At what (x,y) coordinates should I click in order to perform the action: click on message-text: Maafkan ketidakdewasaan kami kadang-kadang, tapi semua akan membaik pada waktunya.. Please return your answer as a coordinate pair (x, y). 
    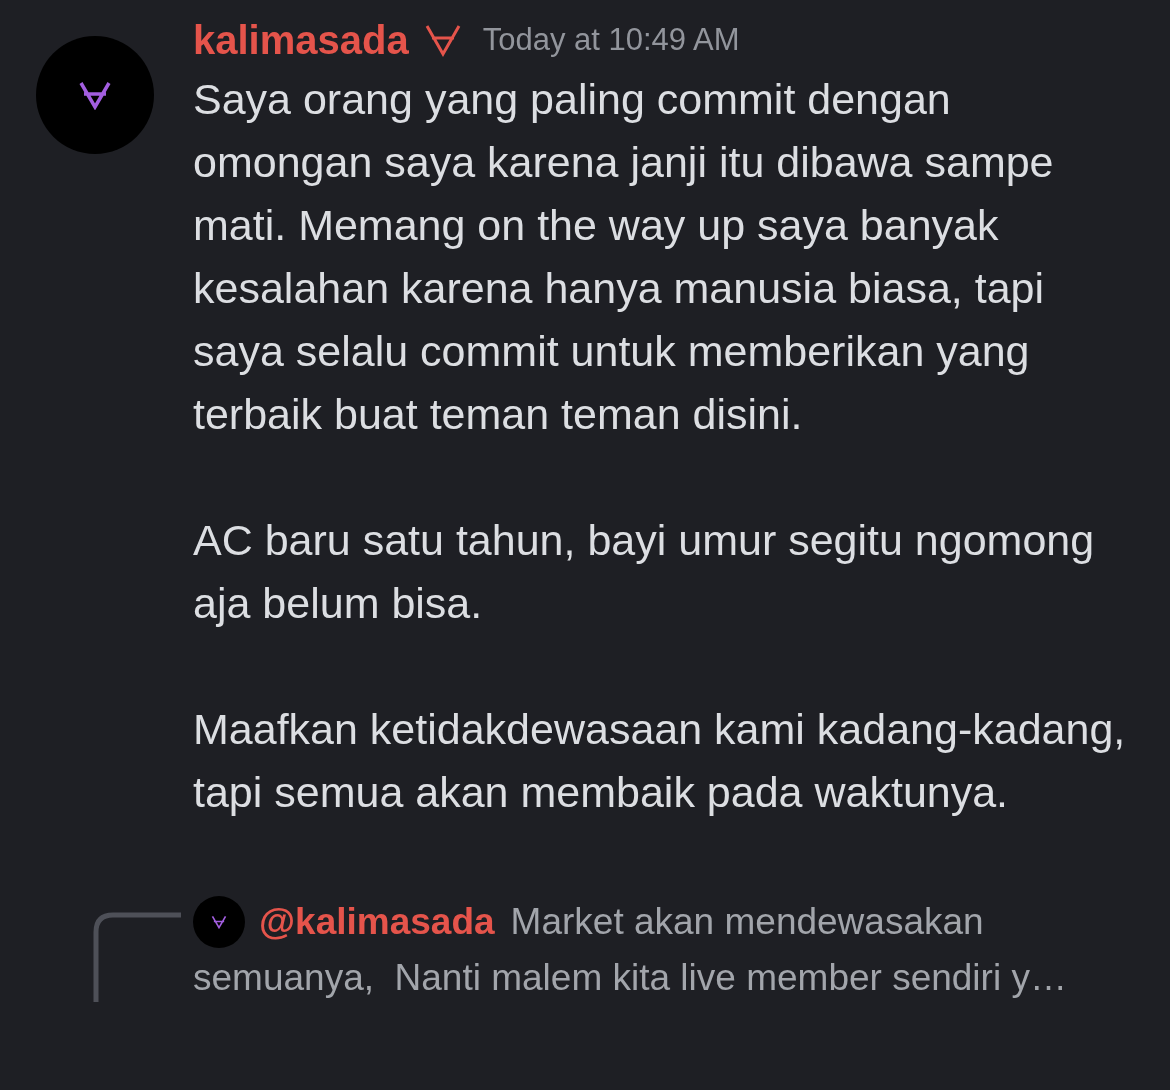
    Looking at the image, I should click on (660, 761).